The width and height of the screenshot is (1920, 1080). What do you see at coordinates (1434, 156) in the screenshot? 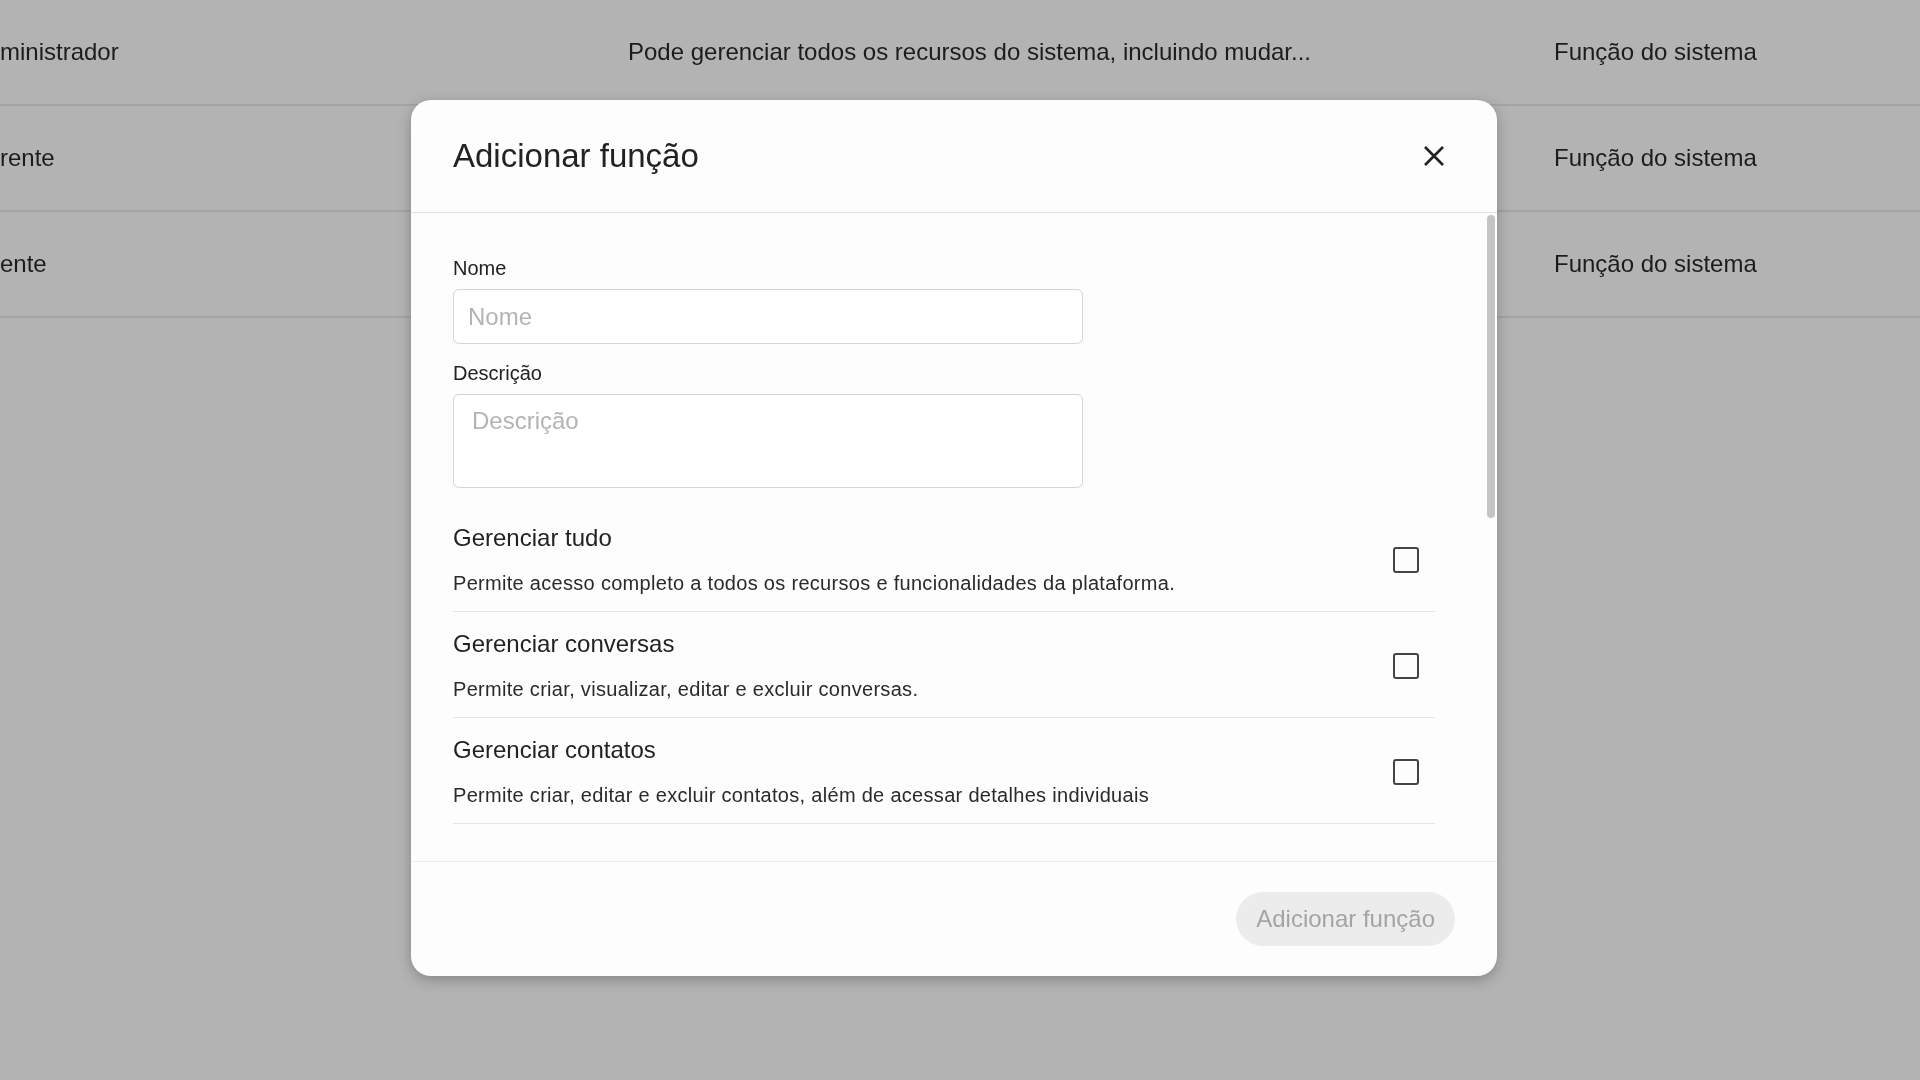
I see `close-icon` at bounding box center [1434, 156].